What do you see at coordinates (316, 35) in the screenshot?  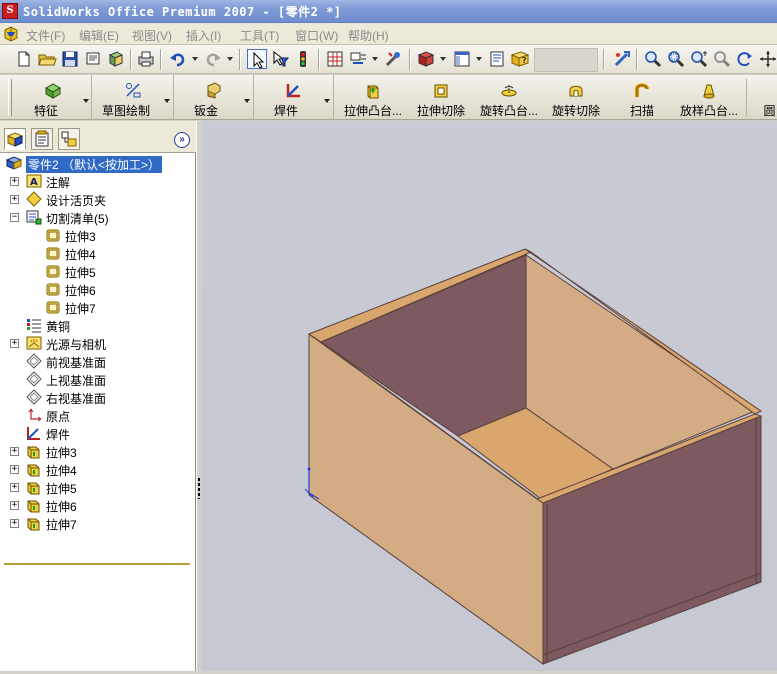 I see `menu-window: 窗口(W)` at bounding box center [316, 35].